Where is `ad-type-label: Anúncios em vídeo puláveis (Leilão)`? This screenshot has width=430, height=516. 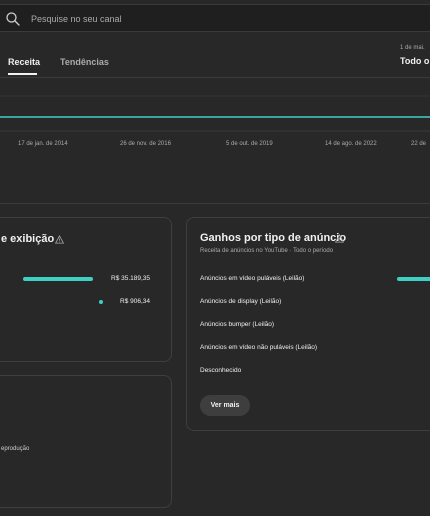
ad-type-label: Anúncios em vídeo puláveis (Leilão) is located at coordinates (252, 278).